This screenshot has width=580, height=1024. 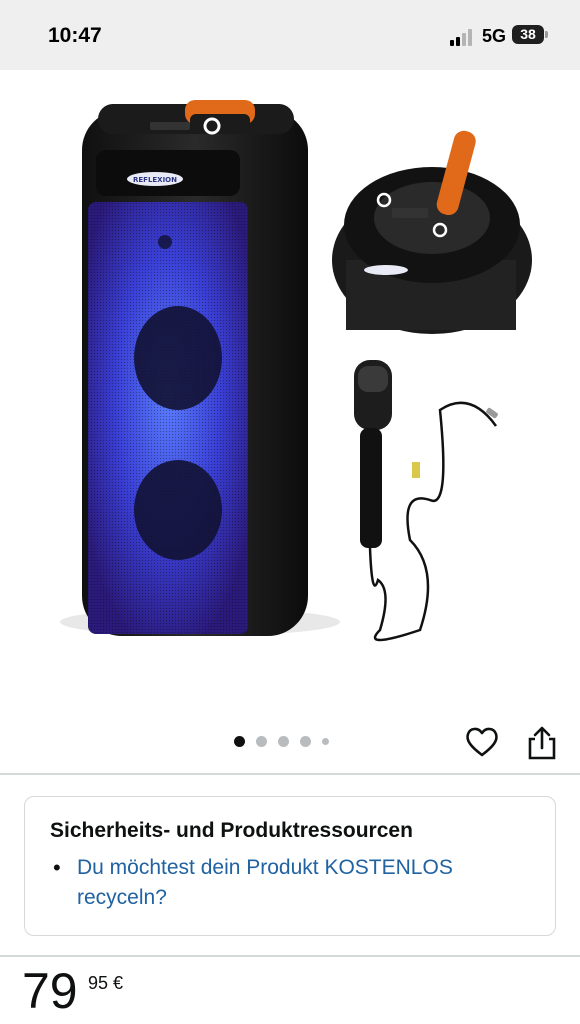 What do you see at coordinates (231, 830) in the screenshot?
I see `card-title: Sicherheits- und Produktressourcen` at bounding box center [231, 830].